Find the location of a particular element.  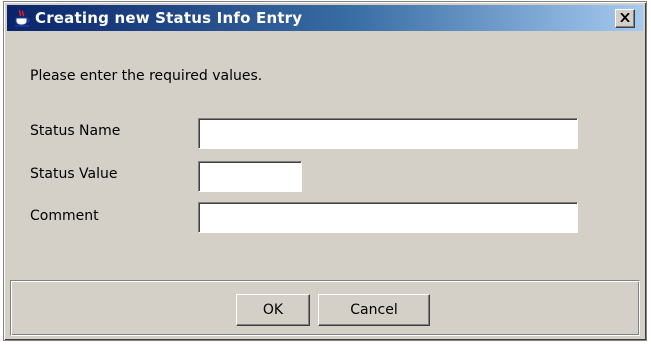

status-name-field is located at coordinates (388, 133).